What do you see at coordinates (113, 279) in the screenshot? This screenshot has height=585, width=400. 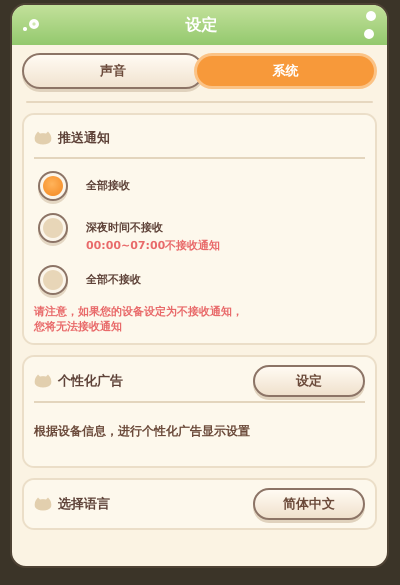 I see `option-label: 全部不接收` at bounding box center [113, 279].